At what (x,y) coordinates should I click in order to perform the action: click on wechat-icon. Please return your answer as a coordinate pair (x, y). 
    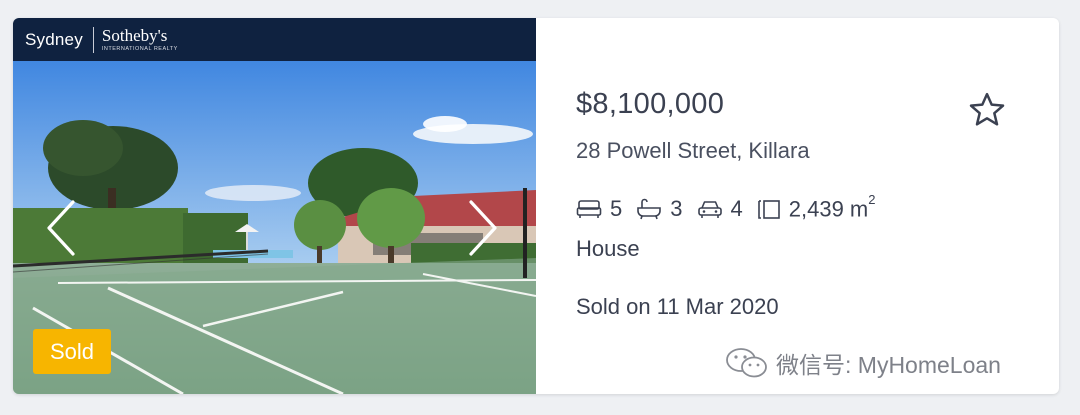
    Looking at the image, I should click on (746, 363).